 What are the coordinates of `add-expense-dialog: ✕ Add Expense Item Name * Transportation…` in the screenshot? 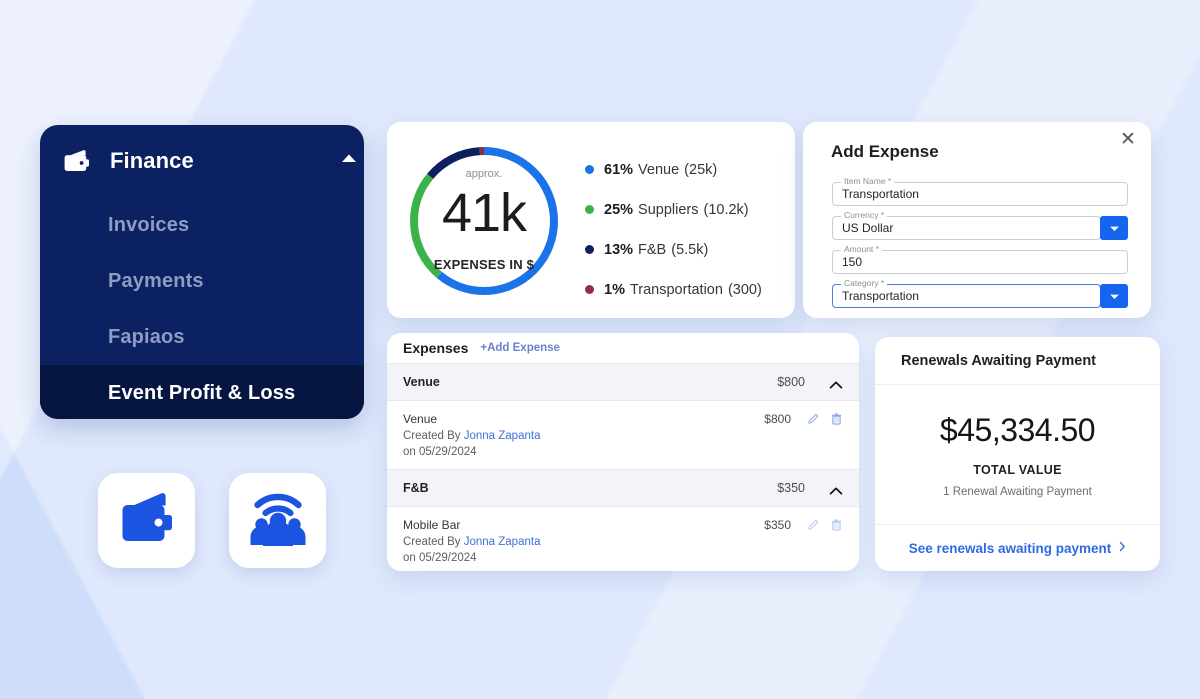 It's located at (977, 220).